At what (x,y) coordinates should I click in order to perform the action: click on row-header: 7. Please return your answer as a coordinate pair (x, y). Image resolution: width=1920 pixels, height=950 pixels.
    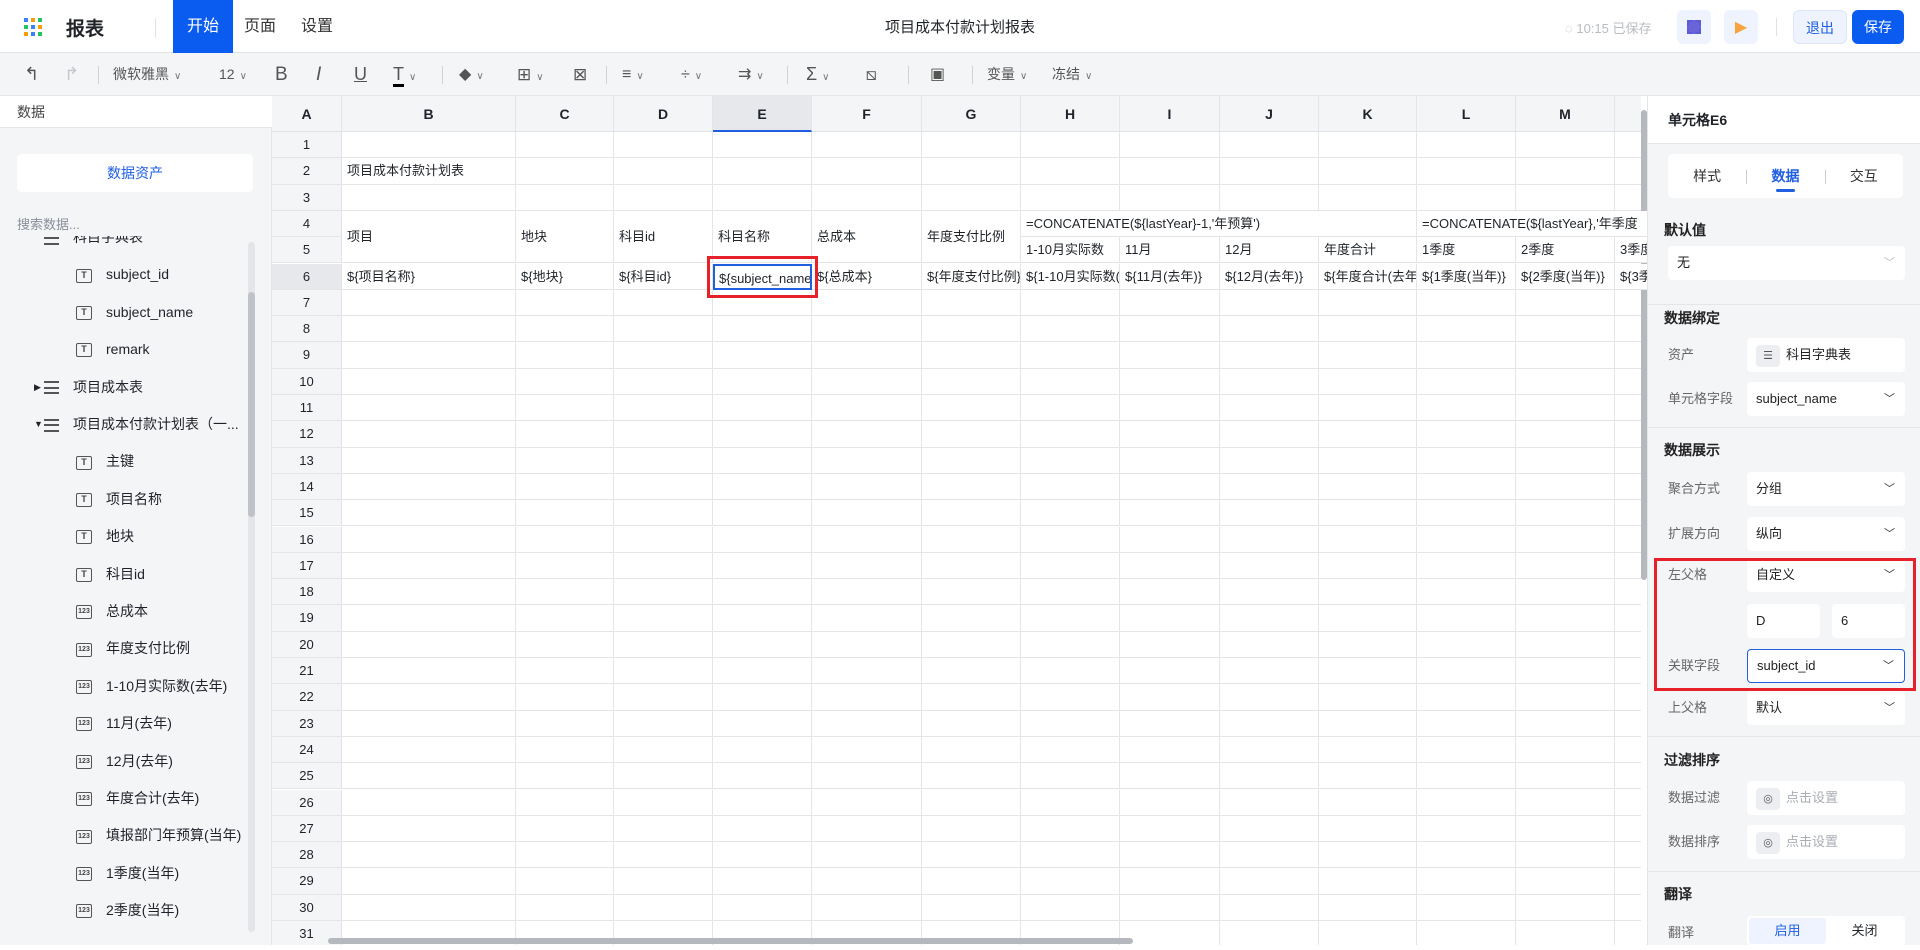
    Looking at the image, I should click on (307, 303).